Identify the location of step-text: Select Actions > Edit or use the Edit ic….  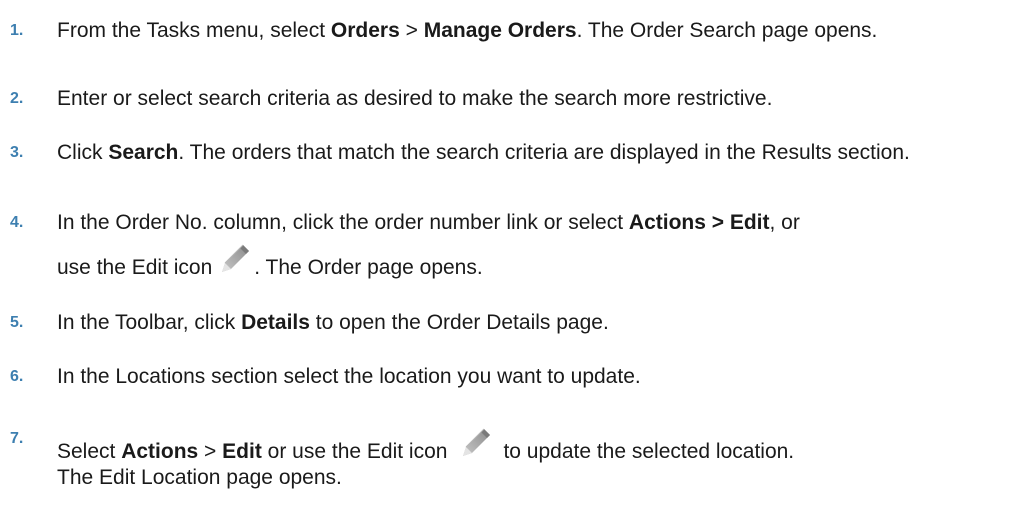
(530, 458).